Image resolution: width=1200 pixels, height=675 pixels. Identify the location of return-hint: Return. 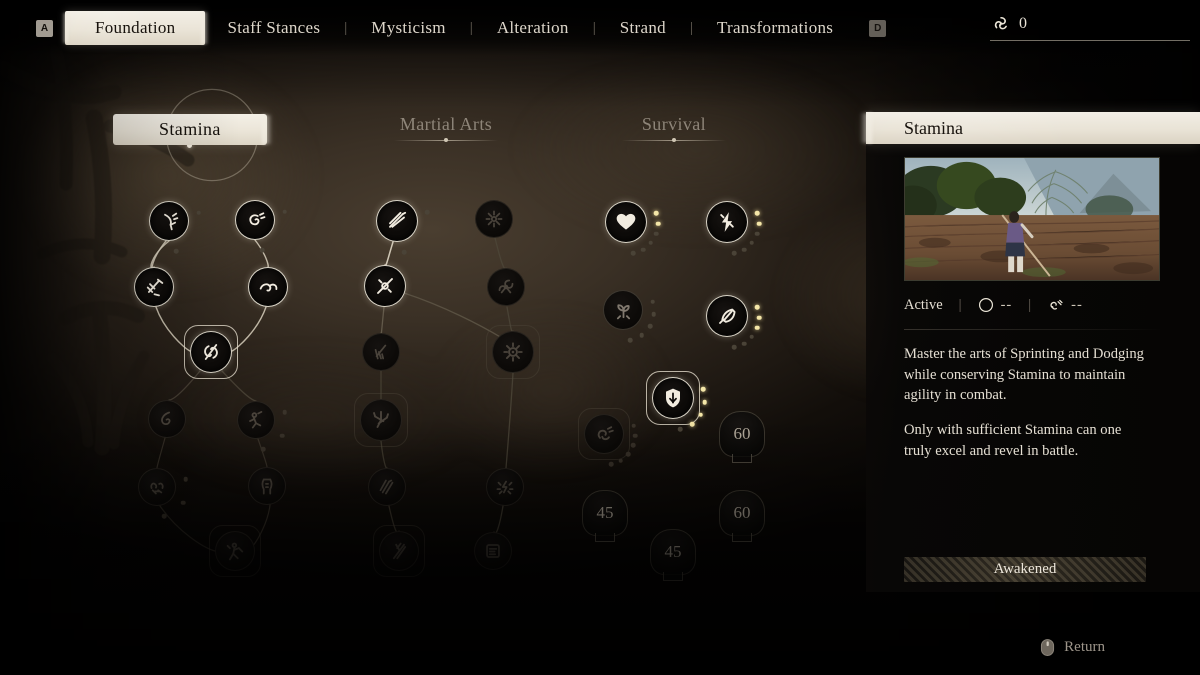
(1072, 647).